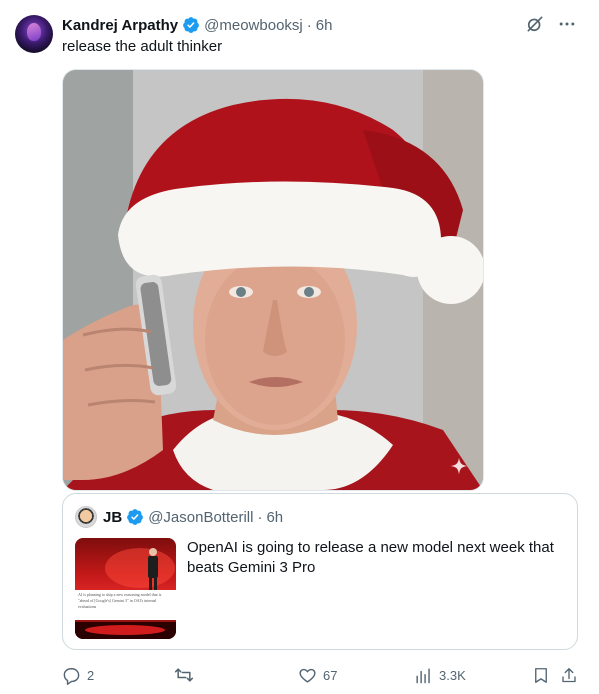  I want to click on retweet-button, so click(184, 675).